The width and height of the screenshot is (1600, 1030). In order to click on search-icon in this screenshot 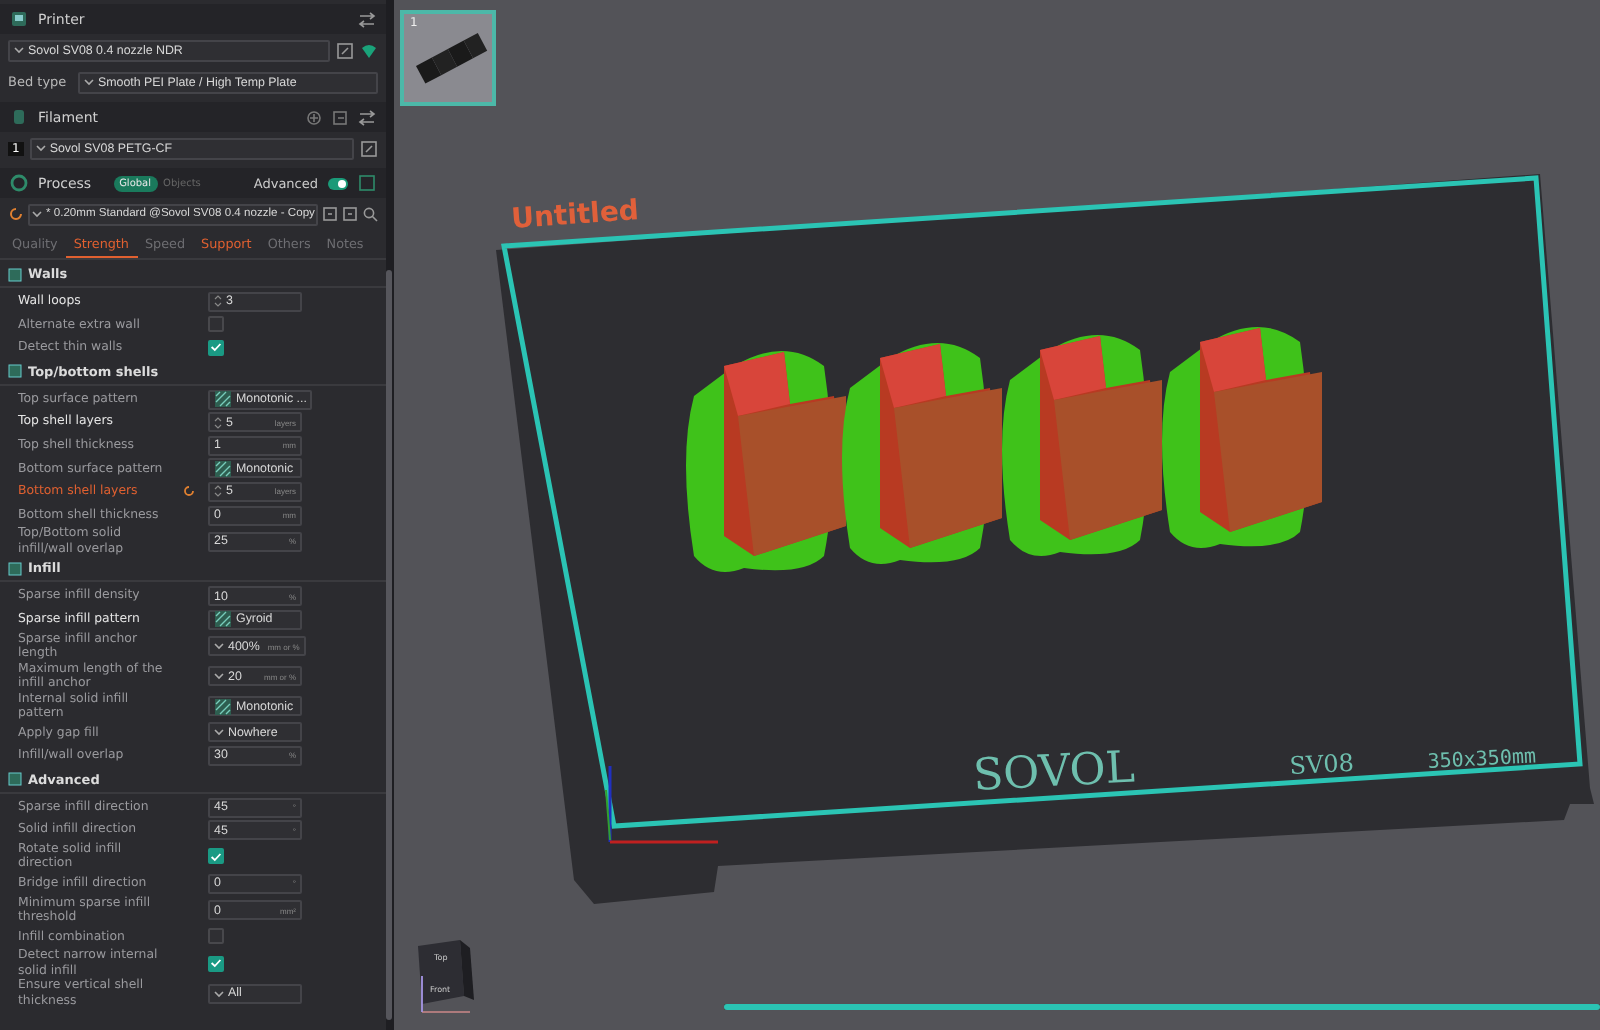, I will do `click(370, 214)`.